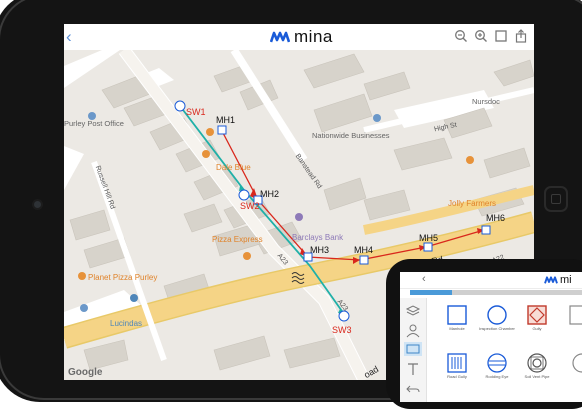  I want to click on app-logo-text: mina, so click(313, 36).